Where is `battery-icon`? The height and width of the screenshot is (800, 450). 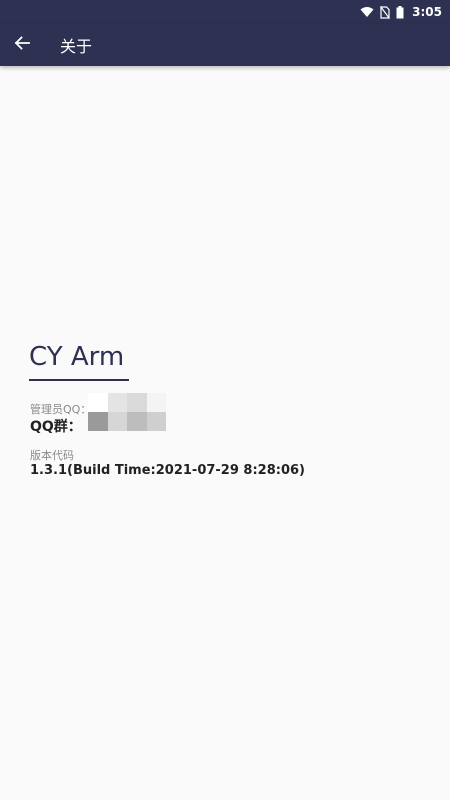 battery-icon is located at coordinates (400, 12).